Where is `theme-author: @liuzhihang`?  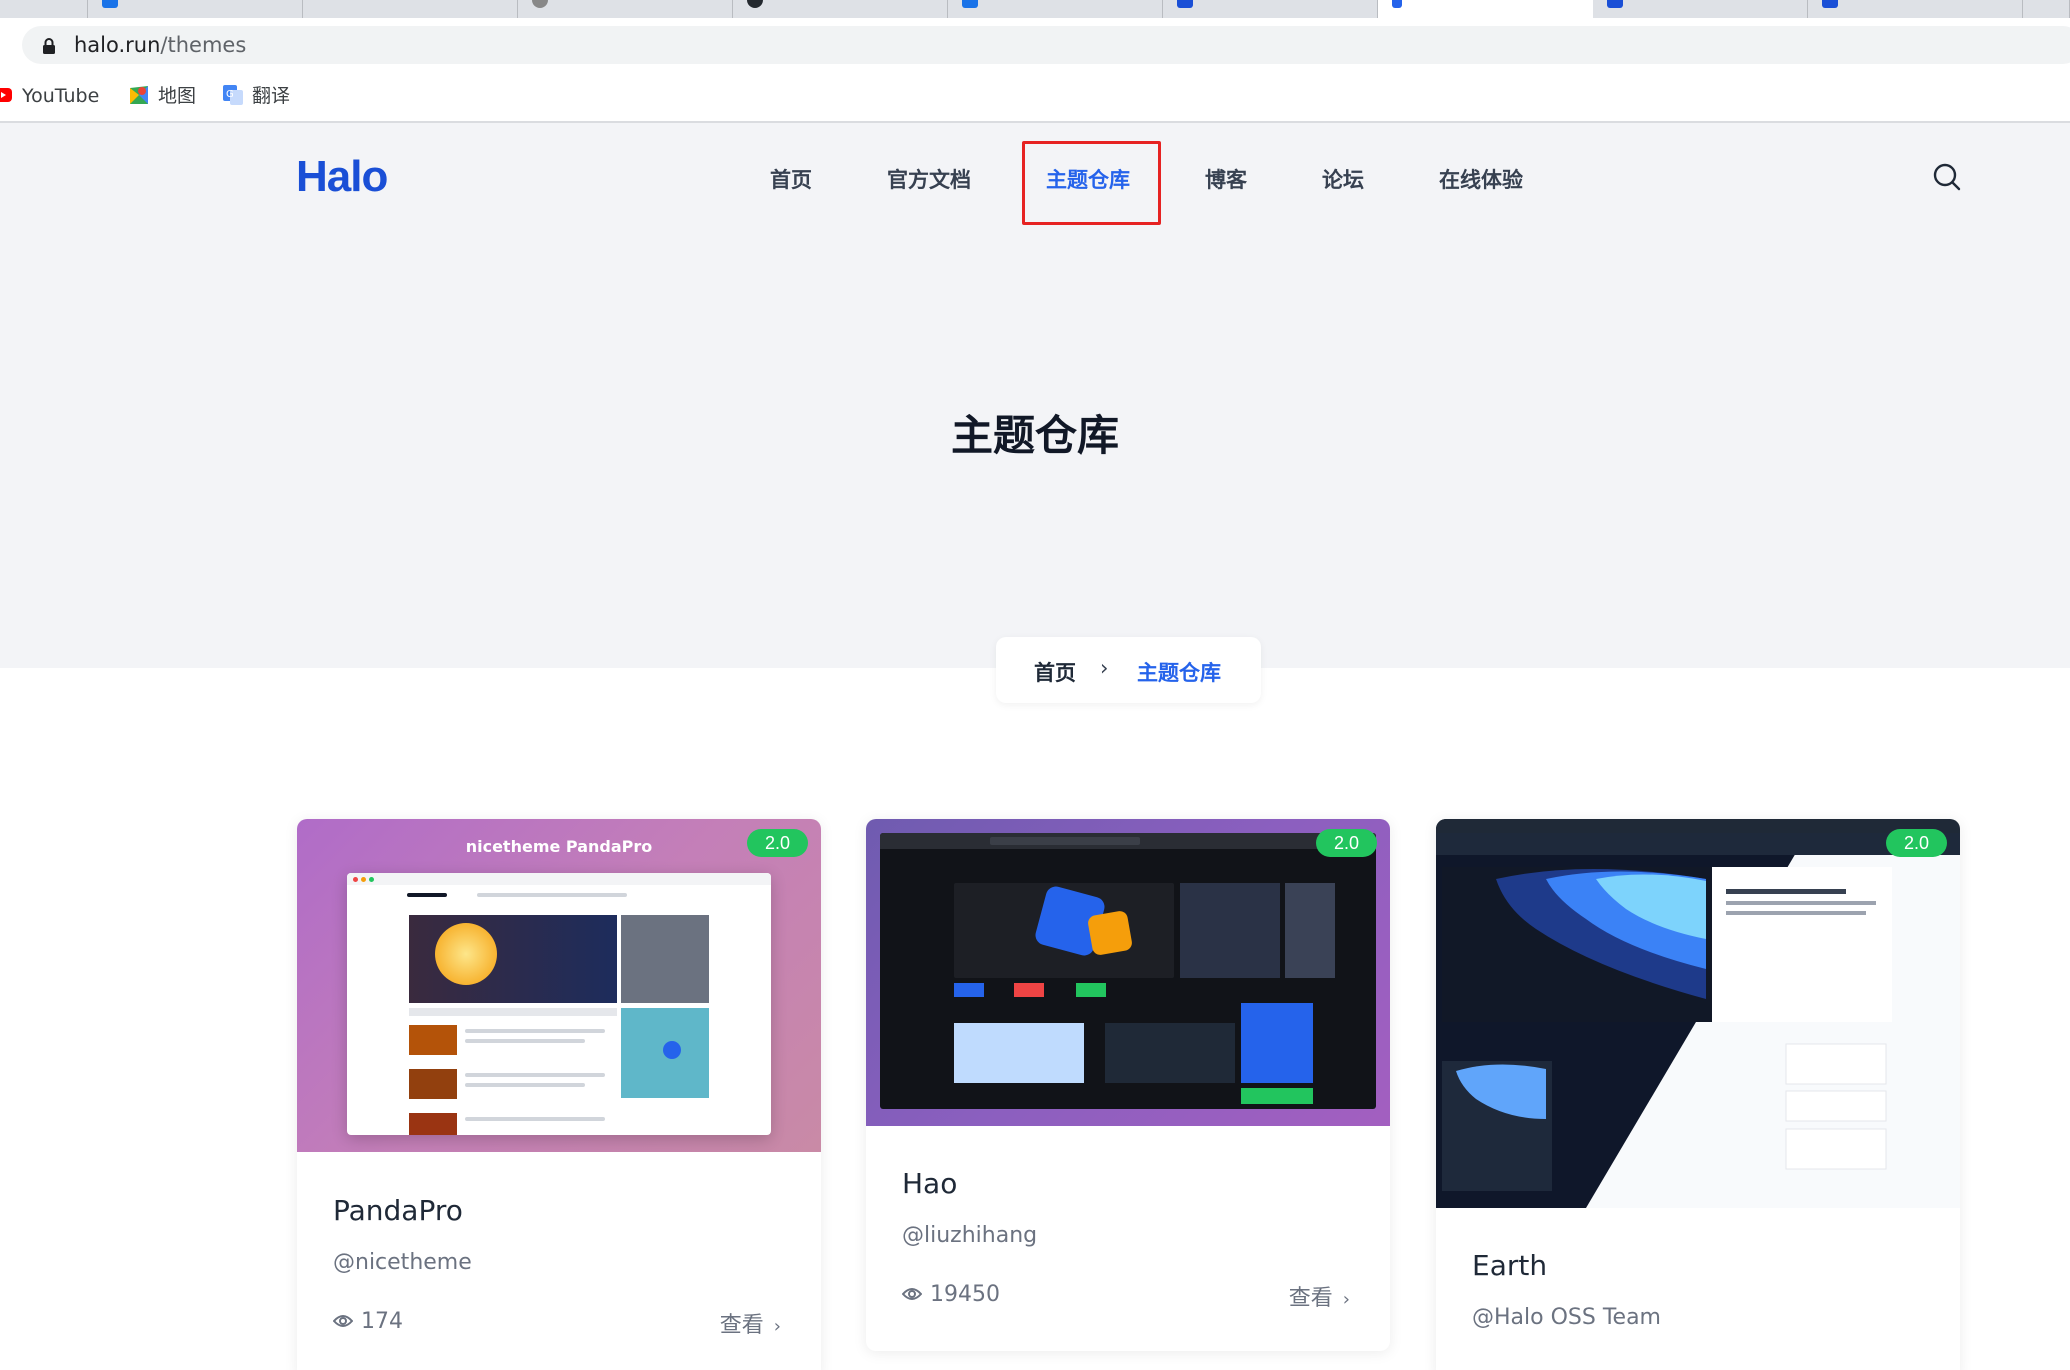
theme-author: @liuzhihang is located at coordinates (969, 1235).